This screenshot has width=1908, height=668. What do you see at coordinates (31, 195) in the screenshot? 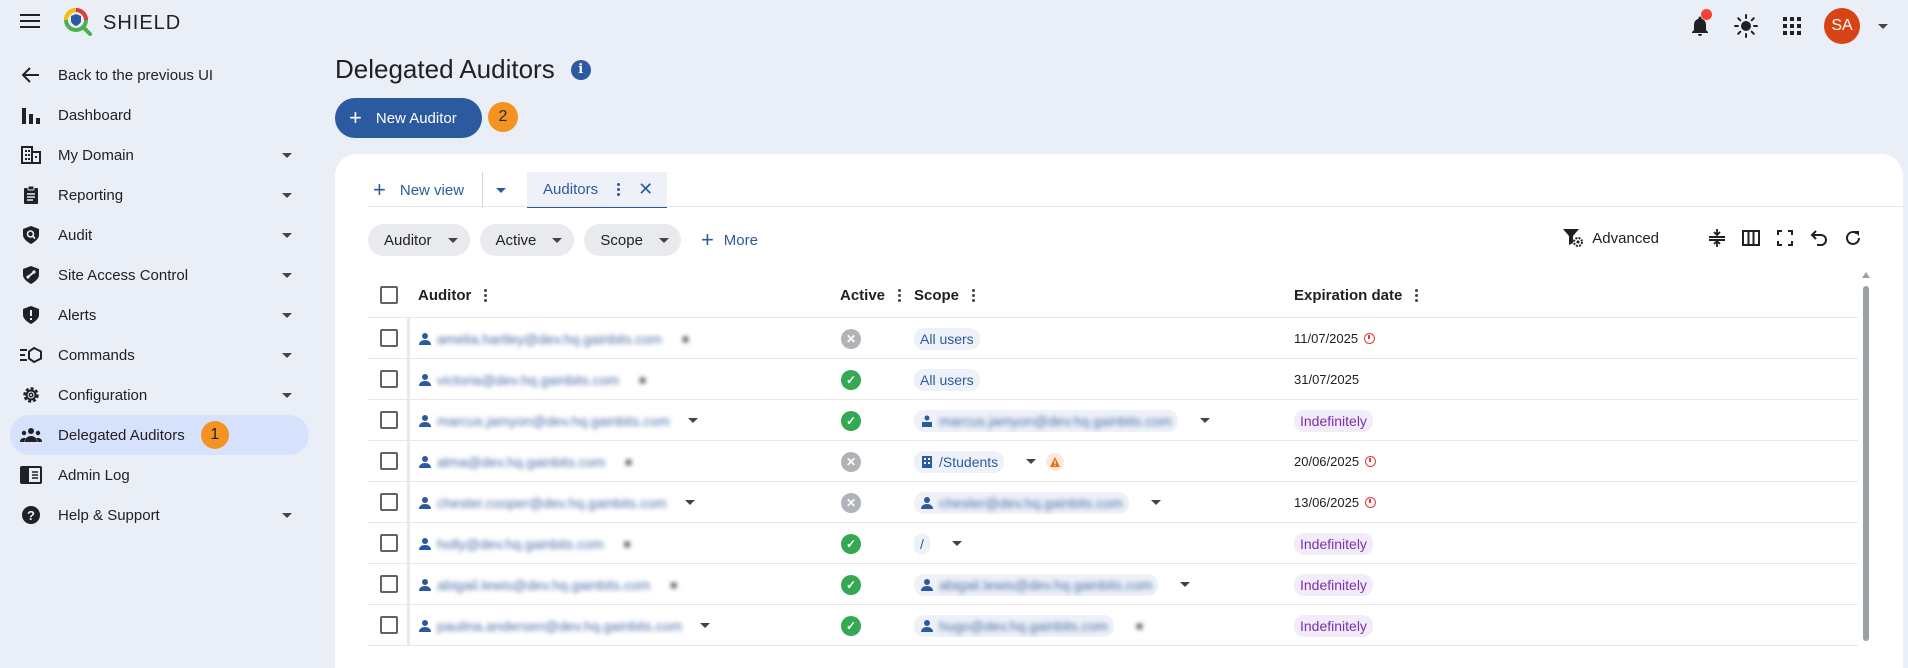
I see `clipboard-icon` at bounding box center [31, 195].